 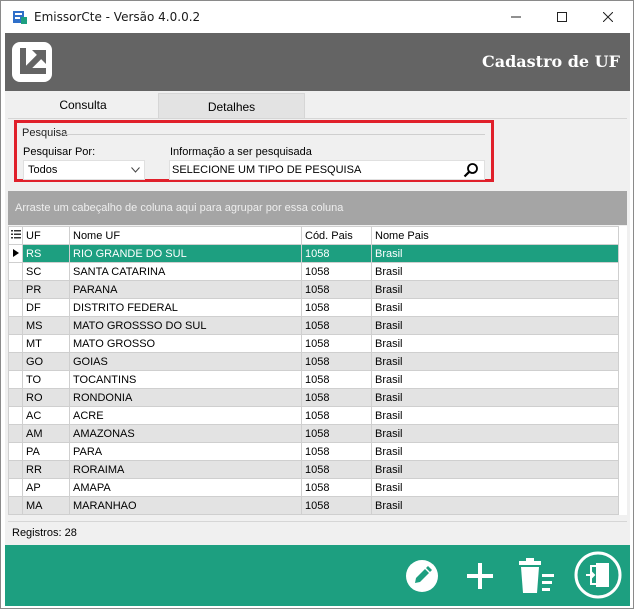 I want to click on table-row: PR PARANA 1058 Brasil, so click(x=313, y=289).